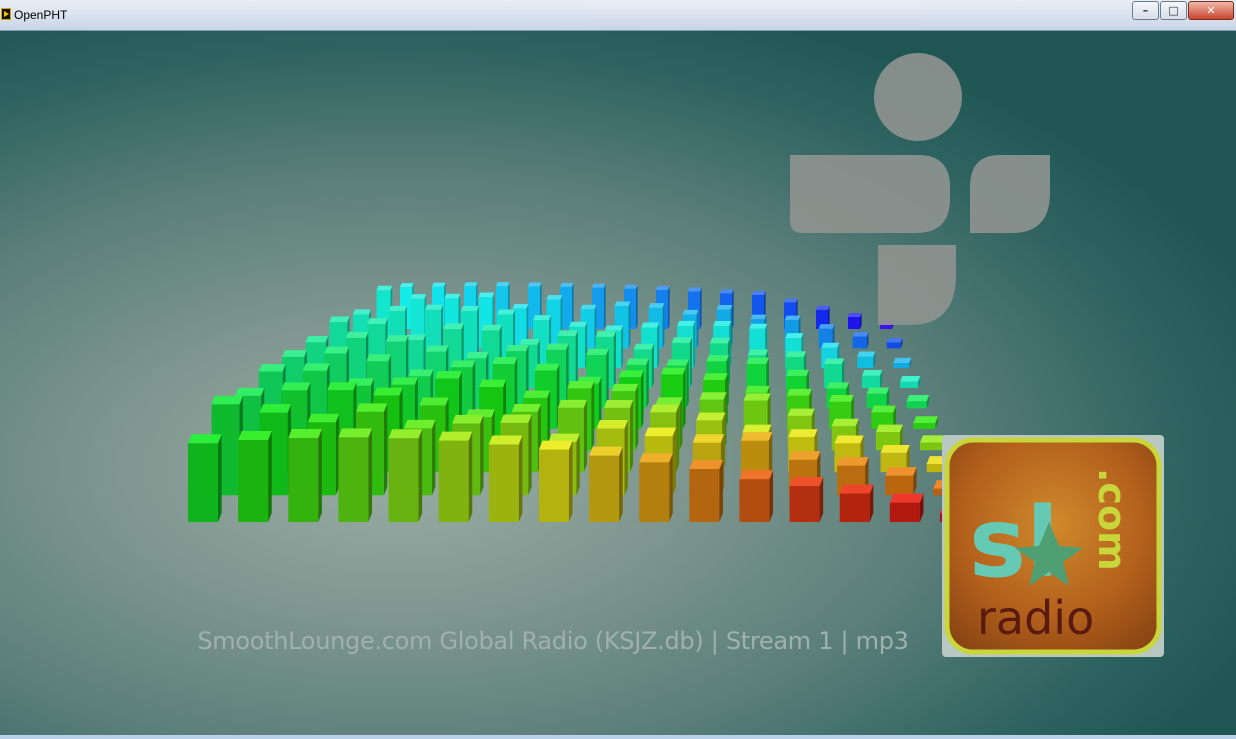 This screenshot has height=739, width=1236. Describe the element at coordinates (918, 97) in the screenshot. I see `tunein-logo-head` at that location.